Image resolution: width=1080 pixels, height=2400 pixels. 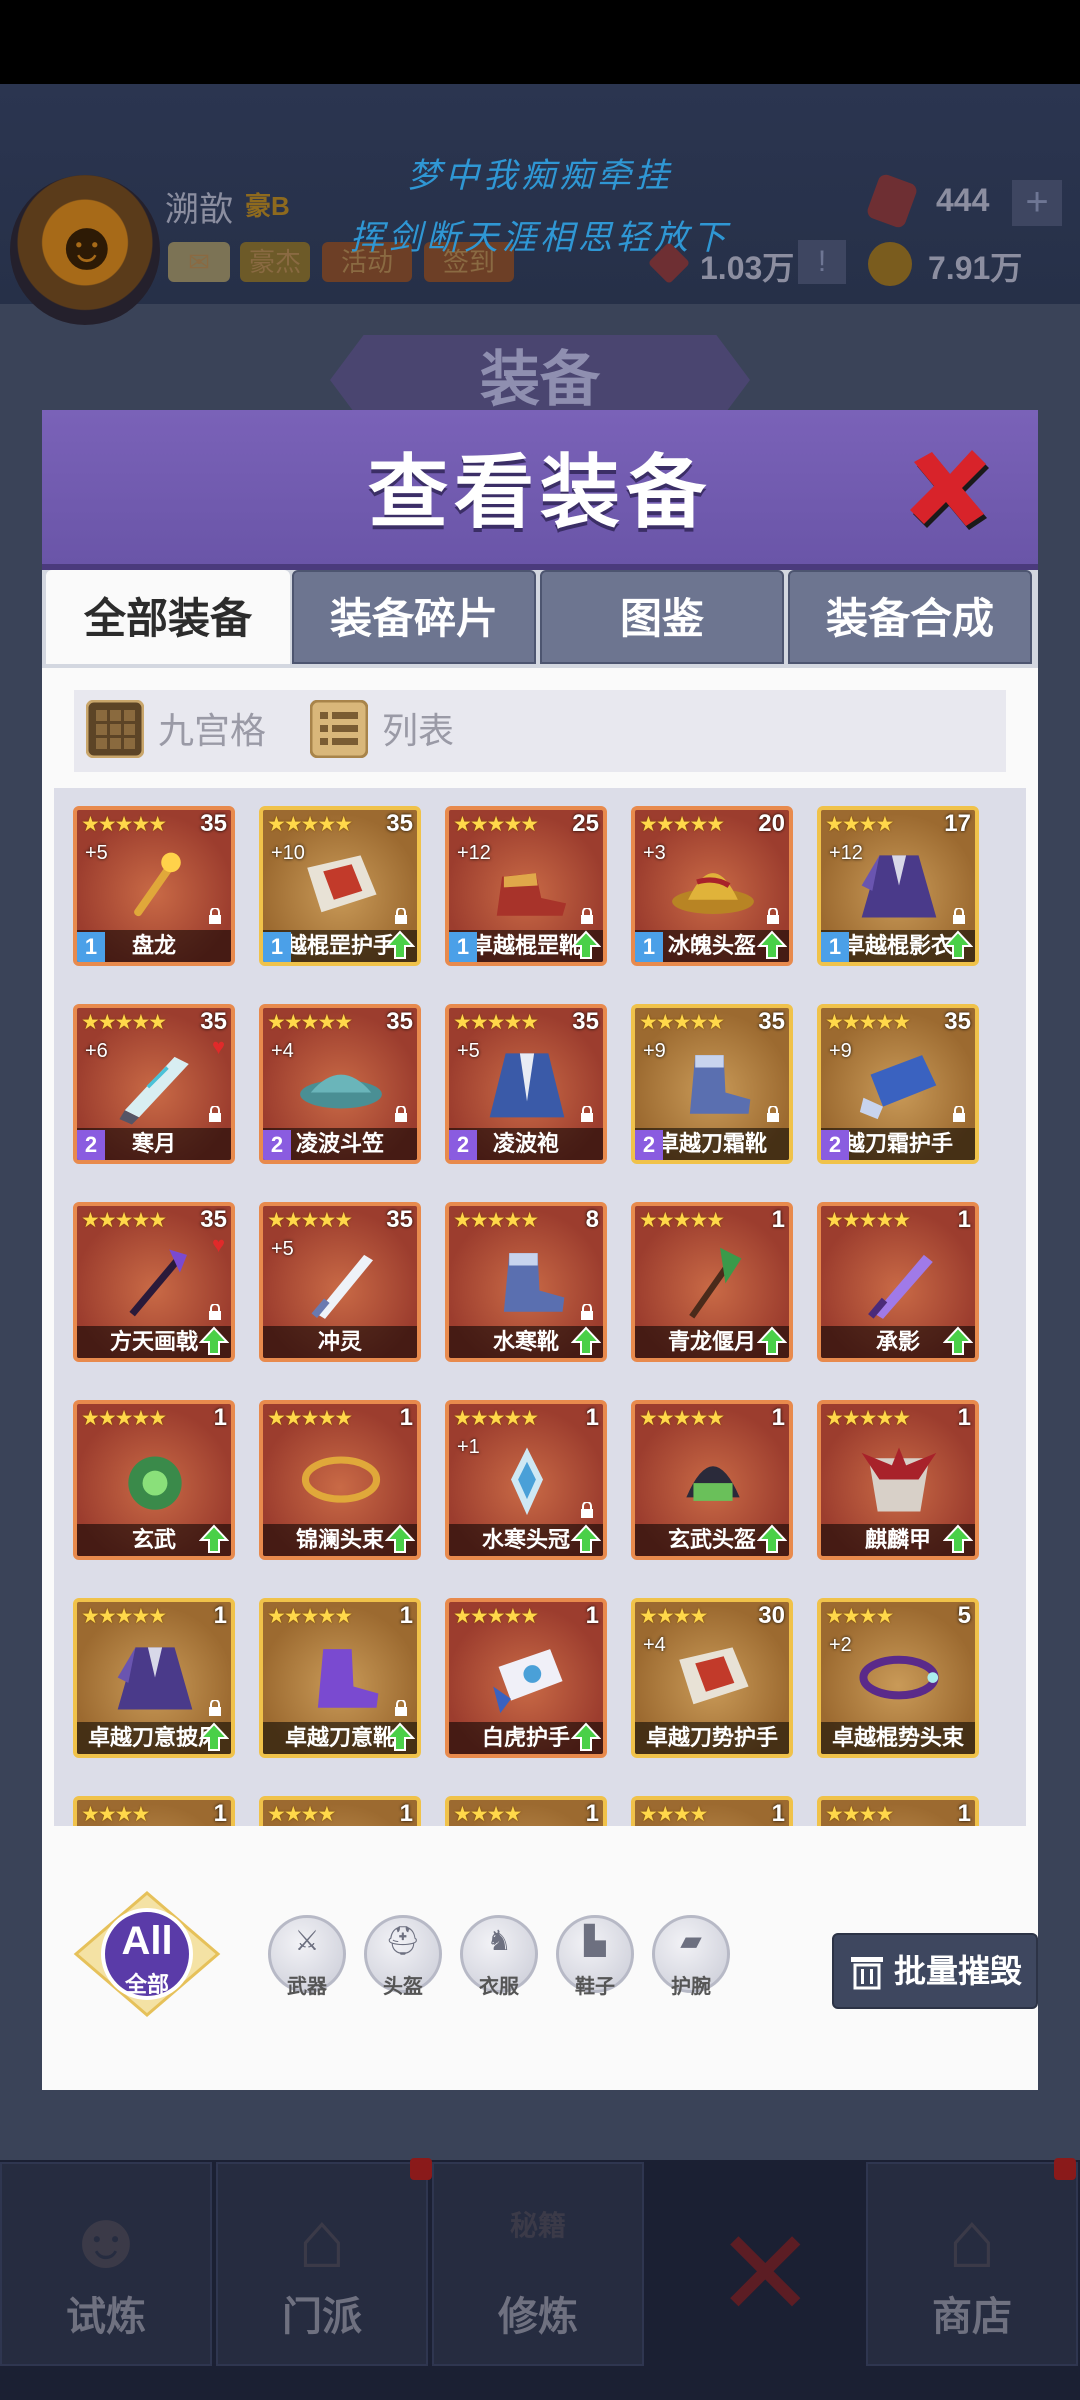 I want to click on filter-bracer-button: ▰ 护腕, so click(x=691, y=1956).